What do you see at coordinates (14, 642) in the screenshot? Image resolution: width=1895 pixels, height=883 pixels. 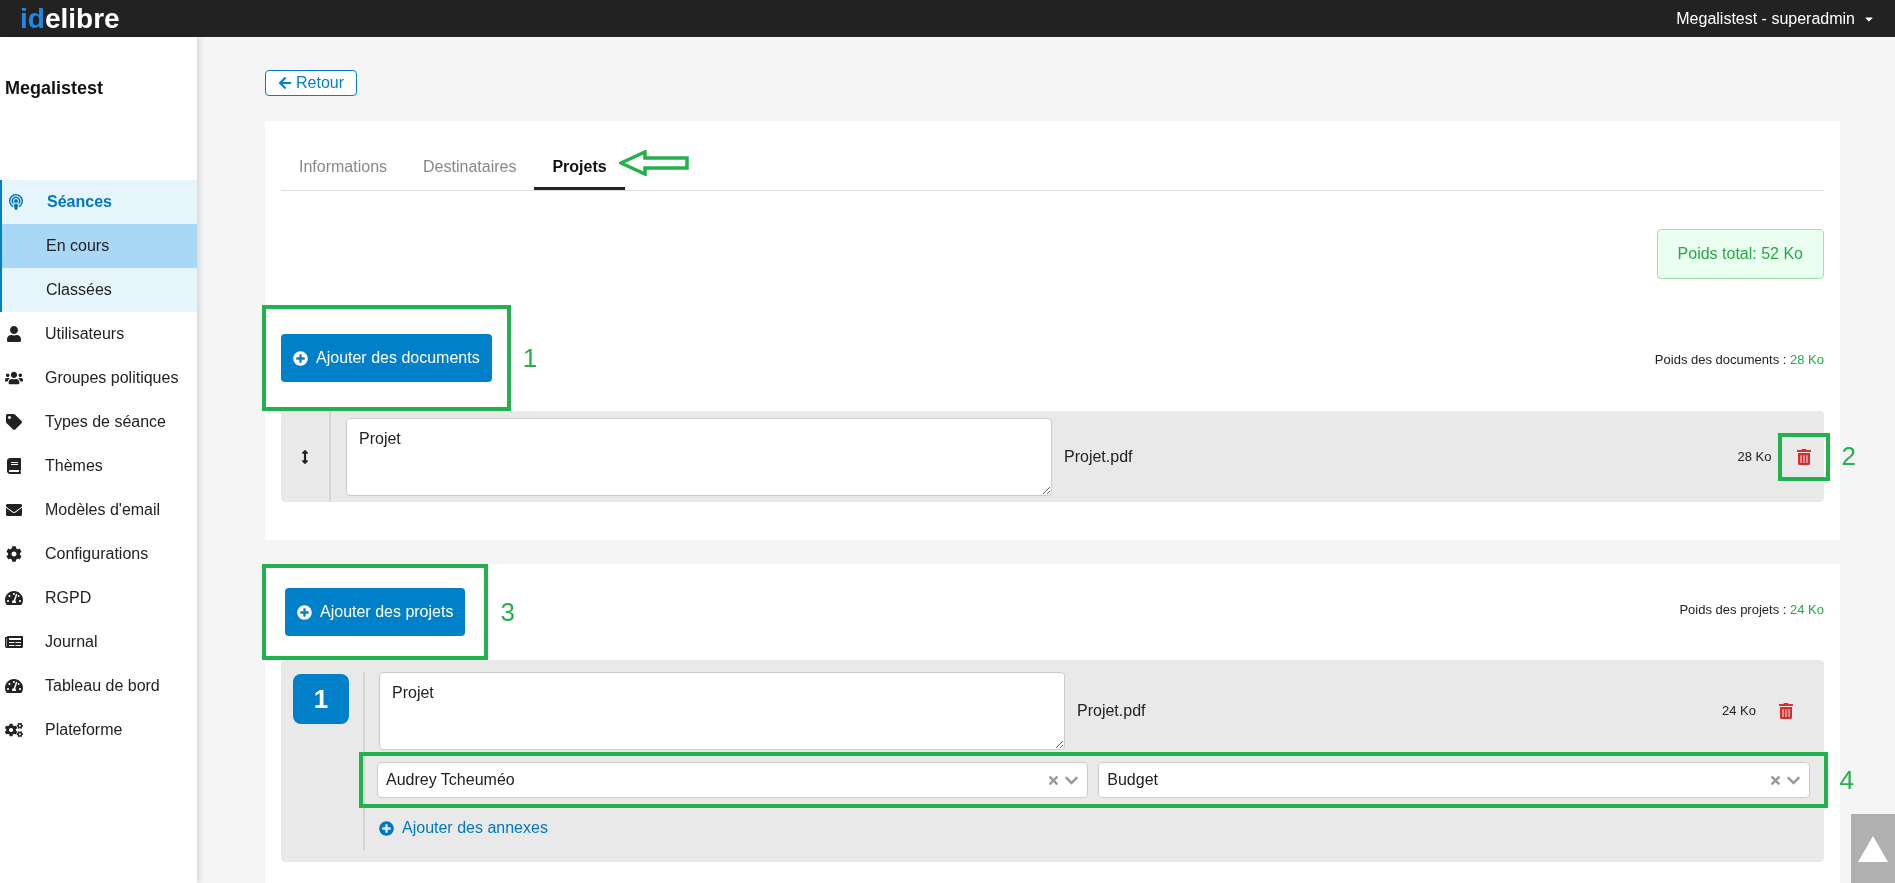 I see `newspaper-icon` at bounding box center [14, 642].